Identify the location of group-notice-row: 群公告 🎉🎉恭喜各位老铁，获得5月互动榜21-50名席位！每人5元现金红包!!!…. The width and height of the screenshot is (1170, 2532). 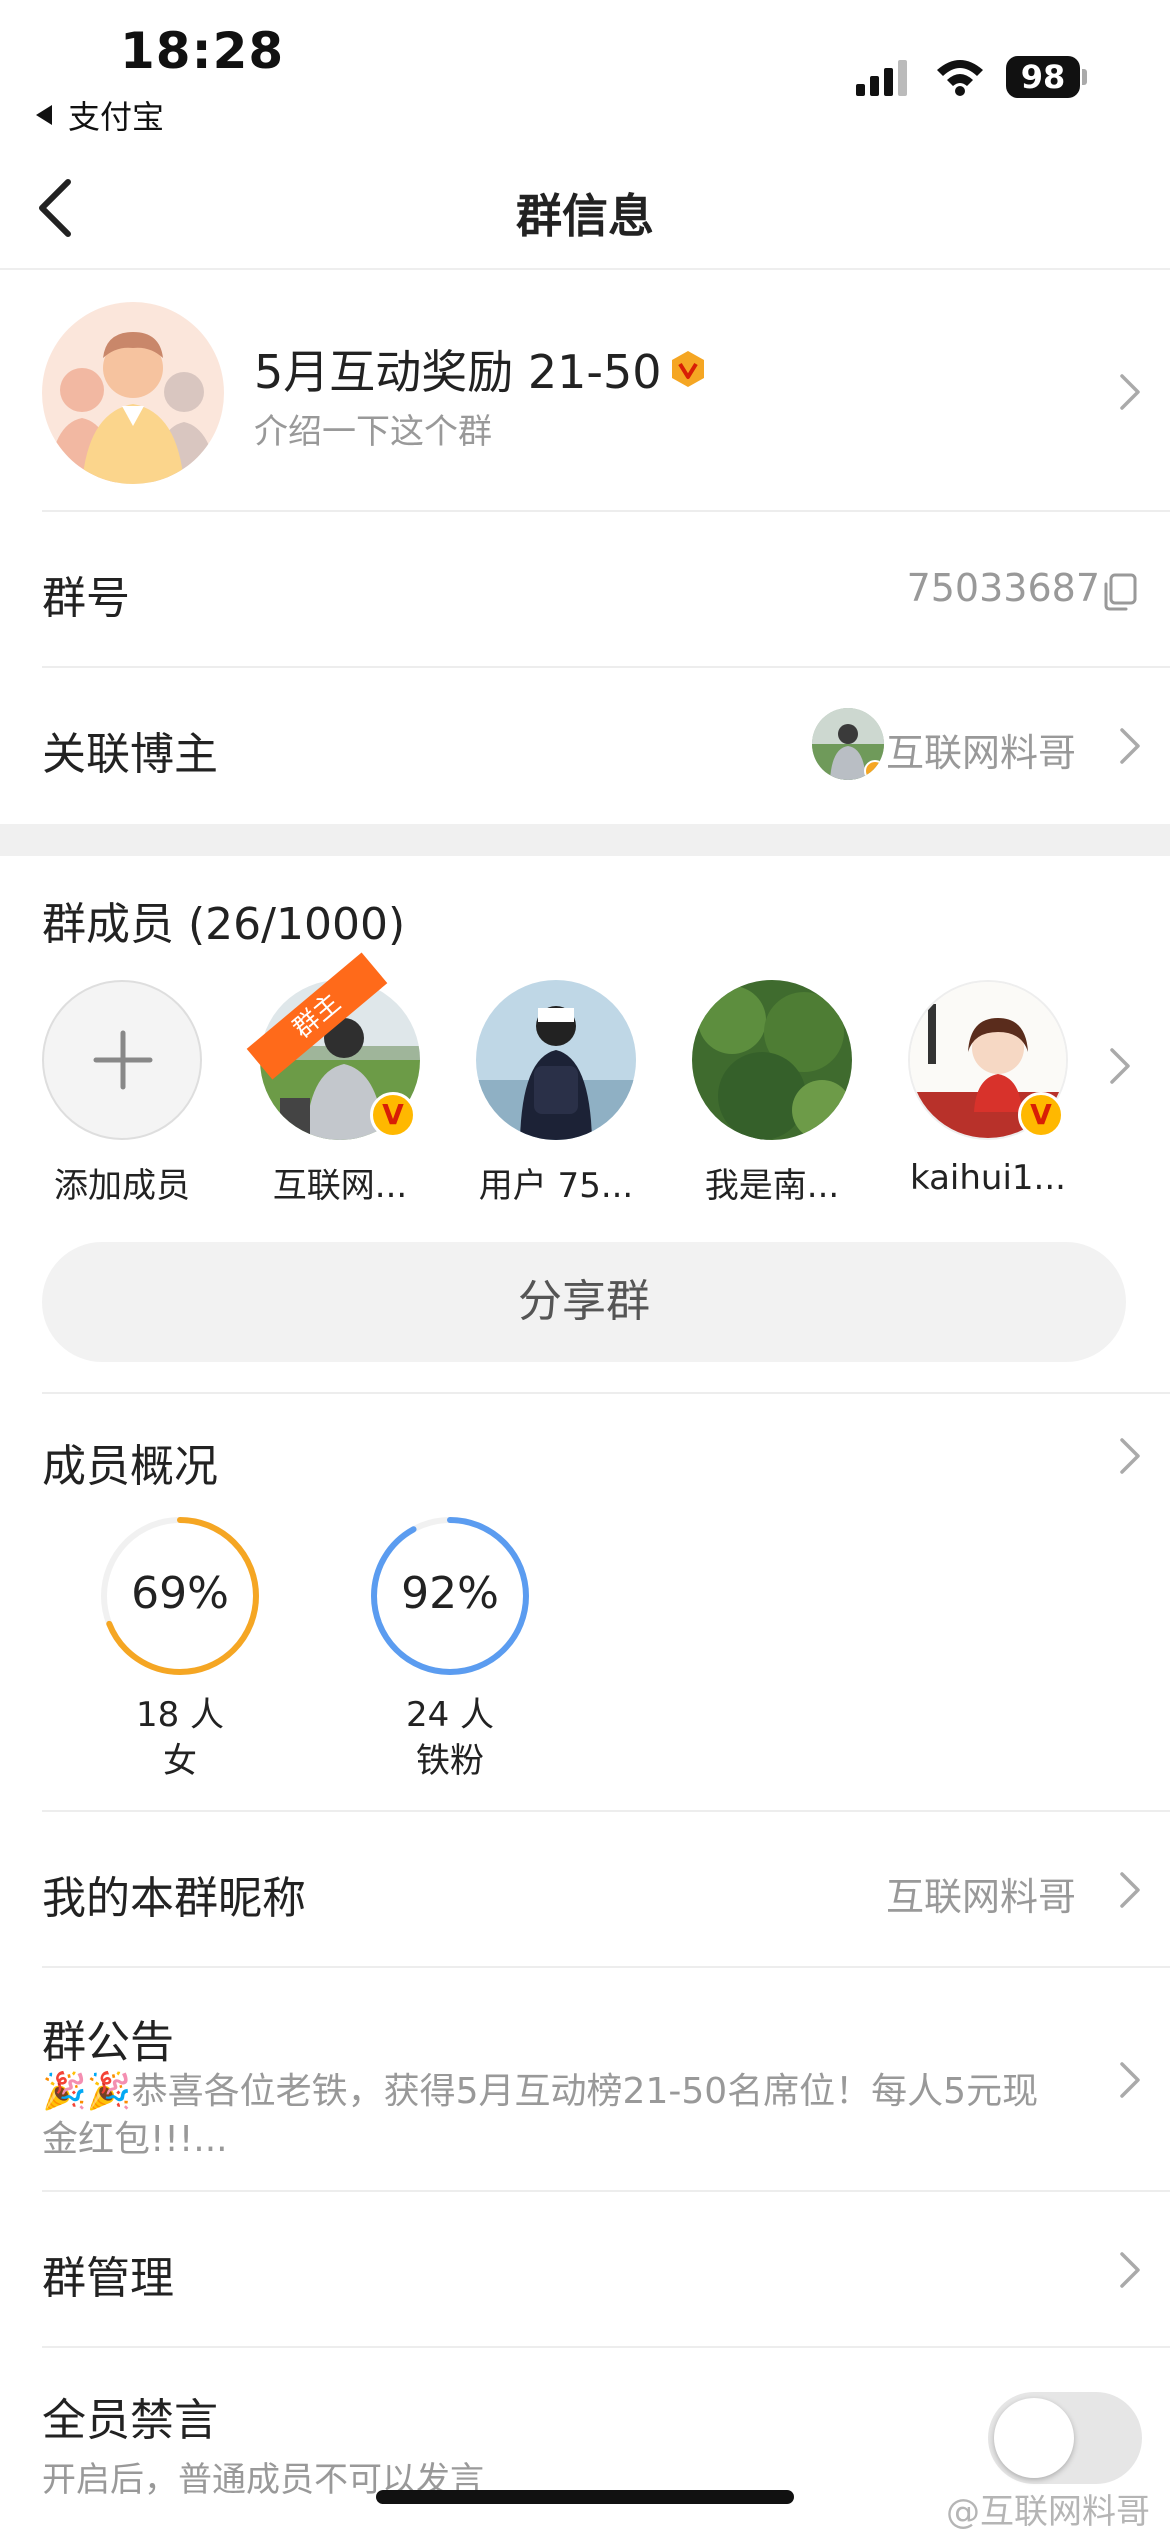
(606, 2080).